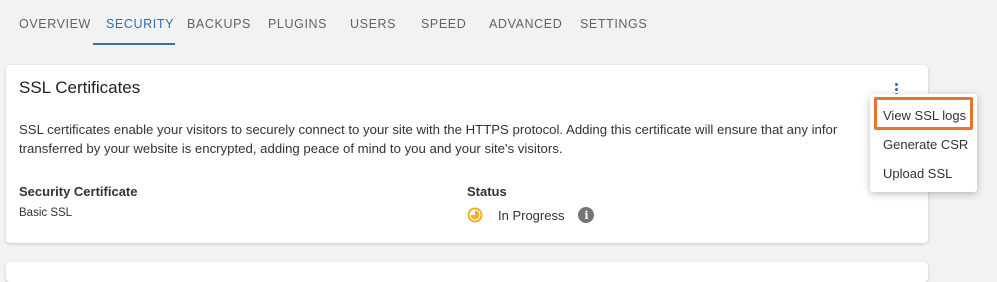  I want to click on tab-overview: OVERVIEW, so click(55, 24).